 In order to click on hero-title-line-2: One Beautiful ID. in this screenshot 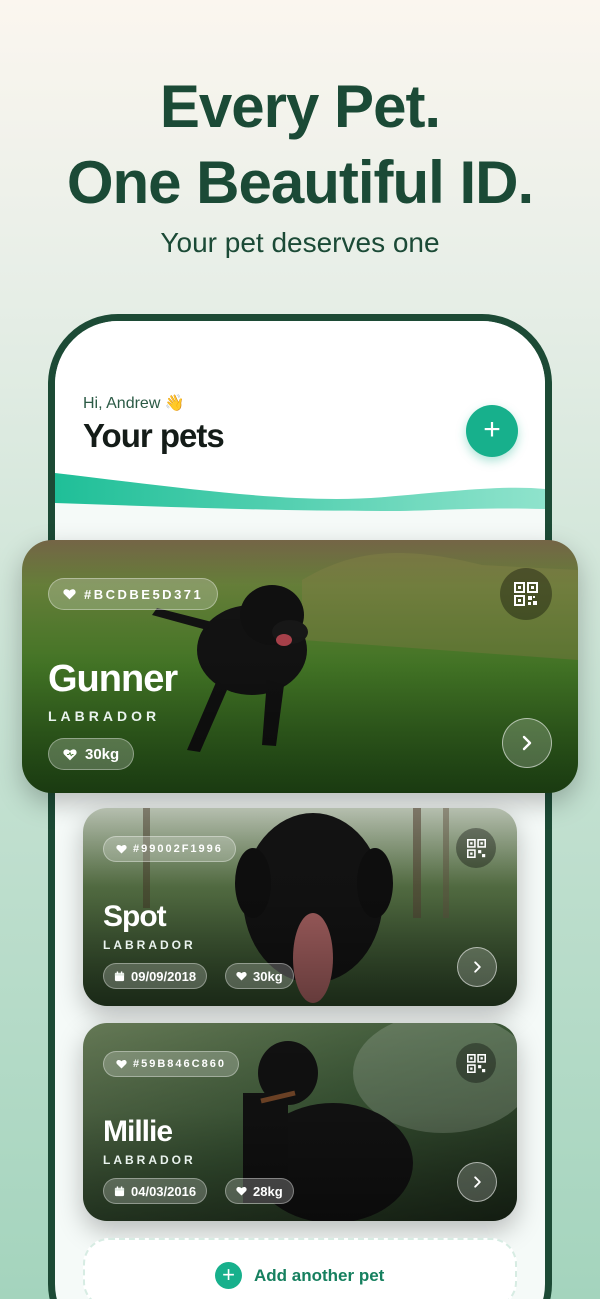, I will do `click(300, 182)`.